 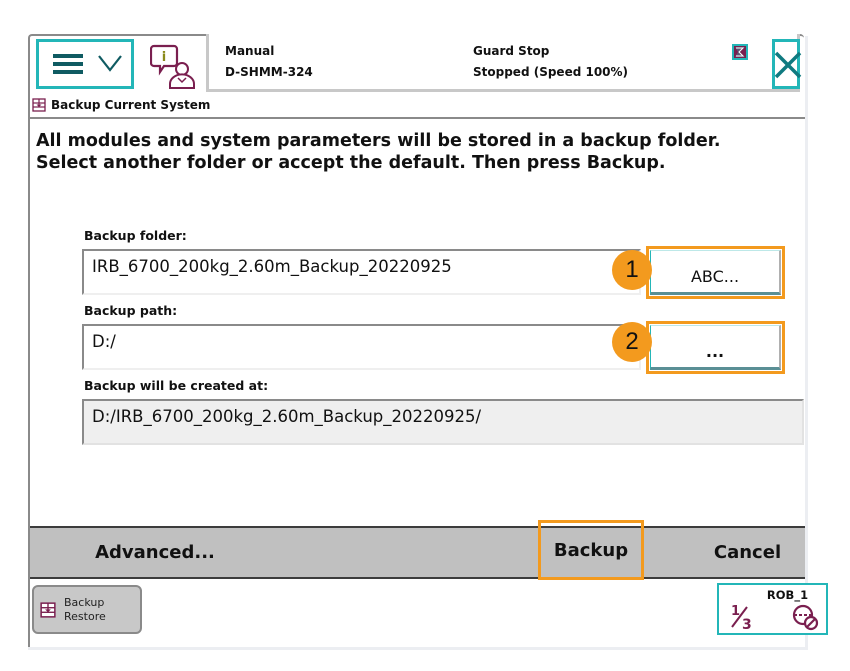 What do you see at coordinates (361, 347) in the screenshot?
I see `backup-path-input: D:/` at bounding box center [361, 347].